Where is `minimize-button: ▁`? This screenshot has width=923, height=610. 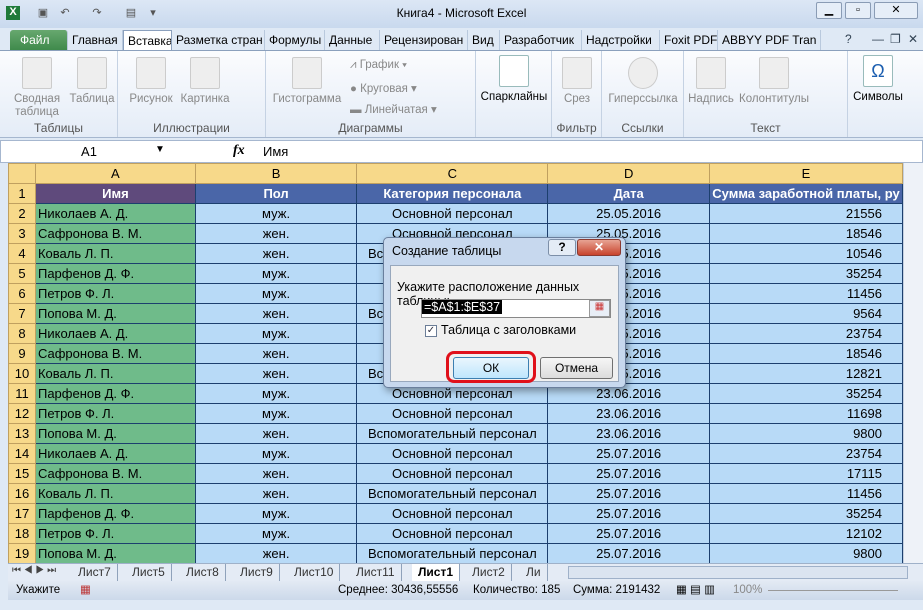 minimize-button: ▁ is located at coordinates (829, 10).